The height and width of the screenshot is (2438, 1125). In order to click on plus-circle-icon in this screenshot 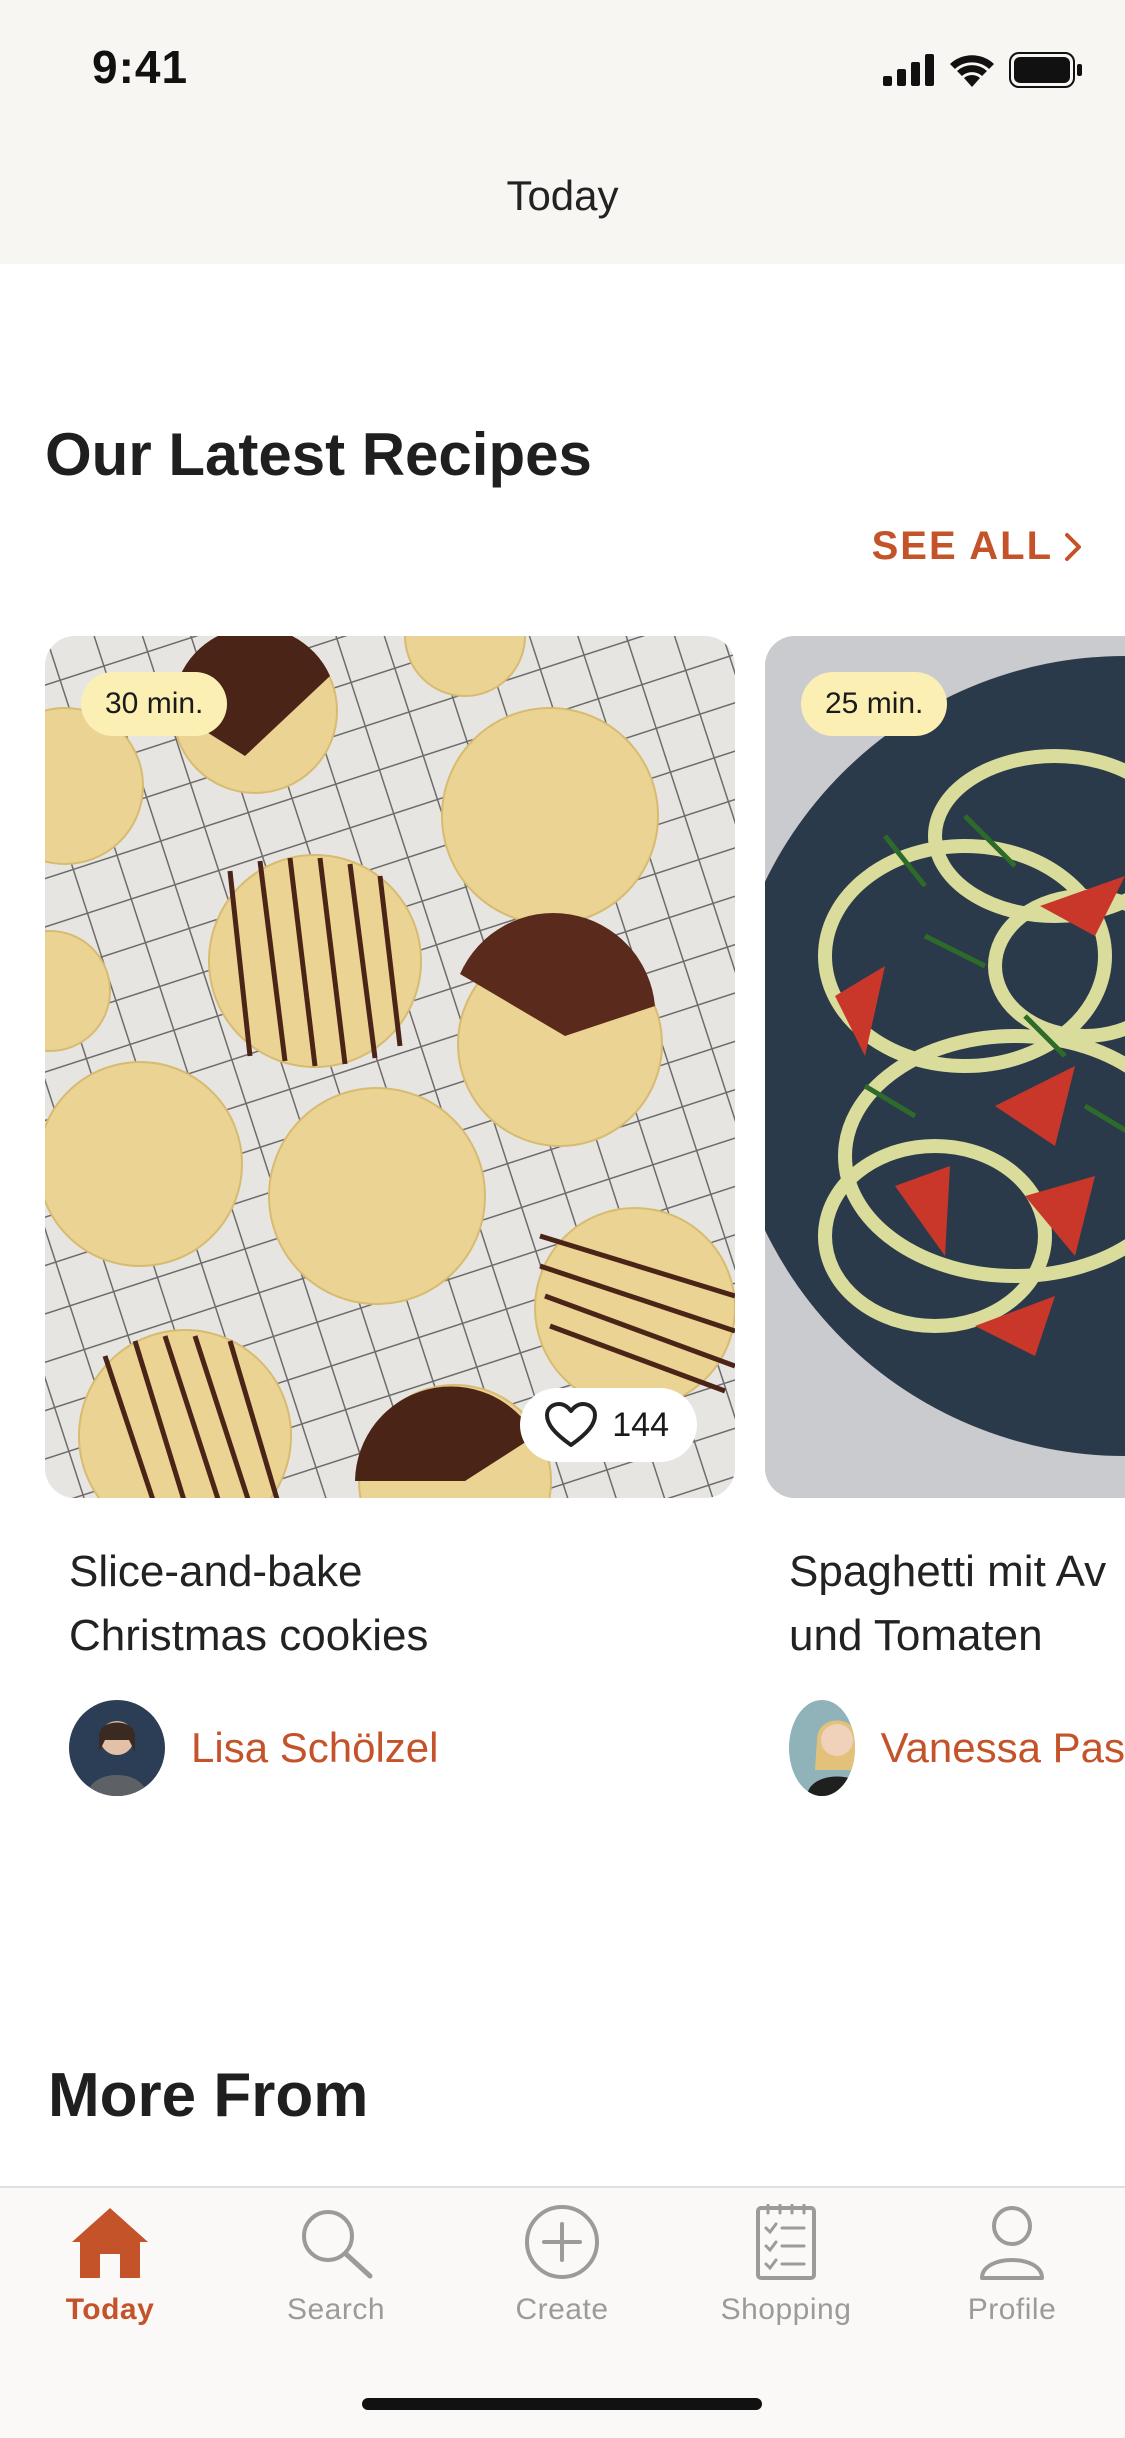, I will do `click(562, 2242)`.